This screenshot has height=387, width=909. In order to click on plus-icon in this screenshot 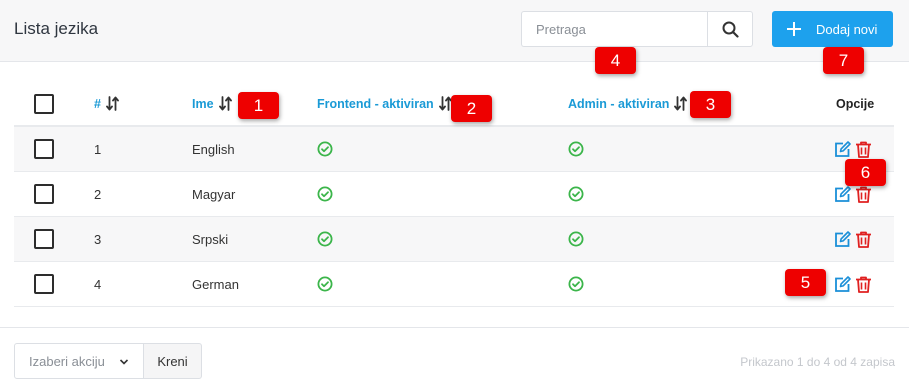, I will do `click(794, 29)`.